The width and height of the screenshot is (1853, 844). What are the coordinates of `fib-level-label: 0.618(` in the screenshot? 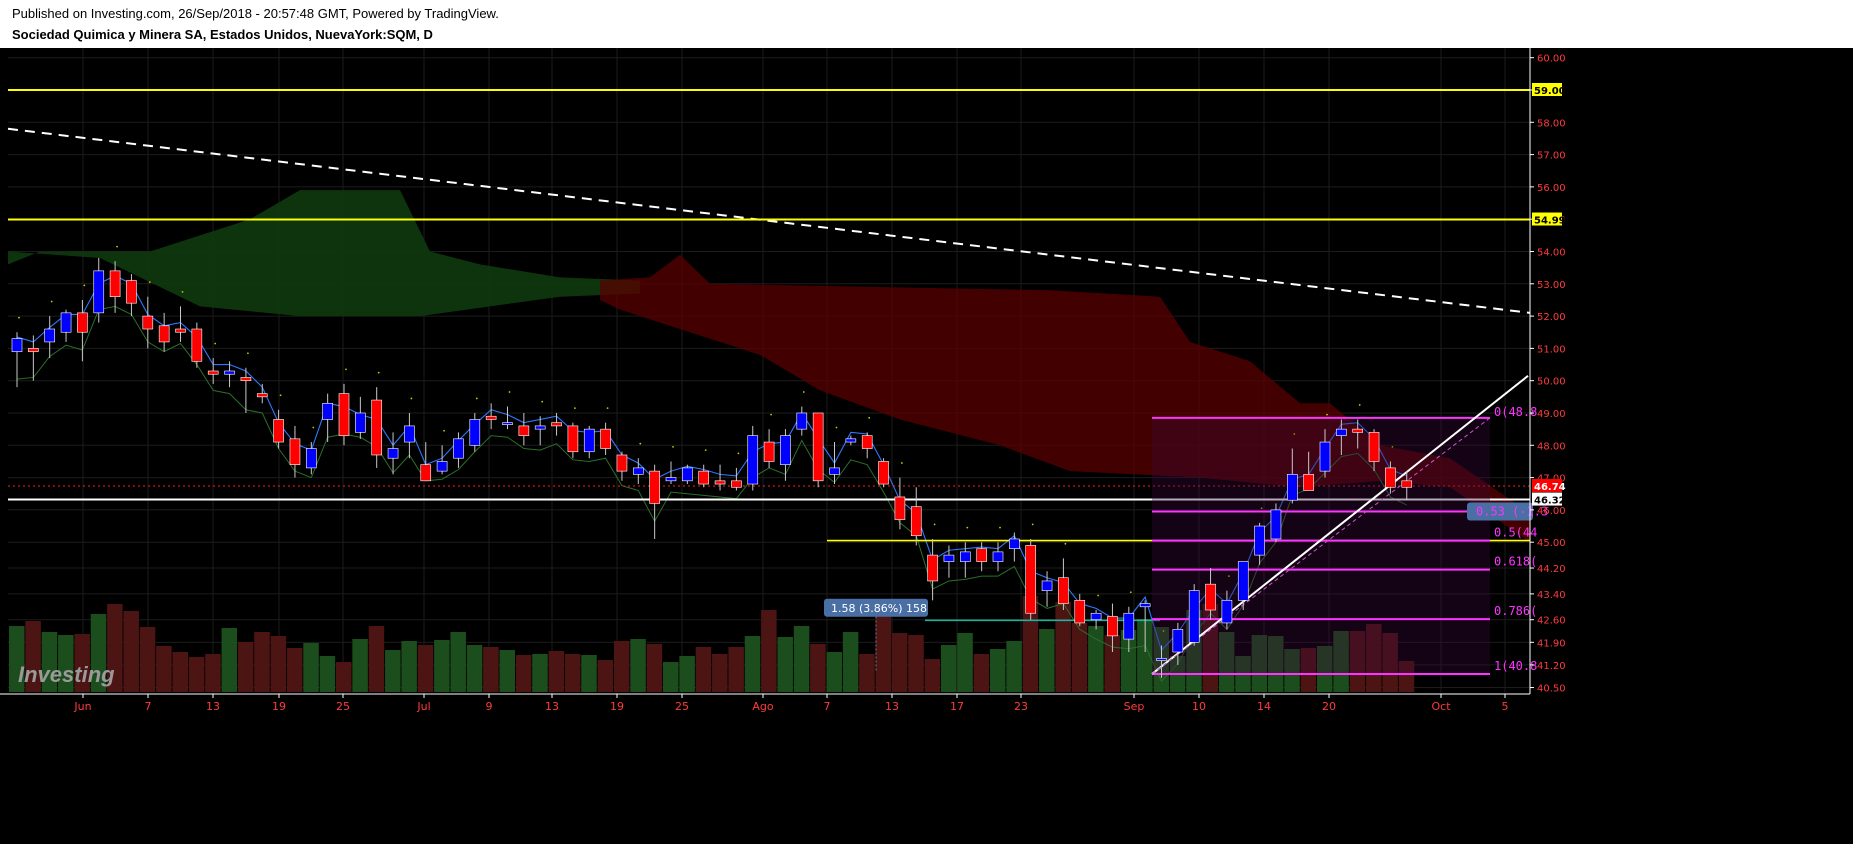 It's located at (1515, 562).